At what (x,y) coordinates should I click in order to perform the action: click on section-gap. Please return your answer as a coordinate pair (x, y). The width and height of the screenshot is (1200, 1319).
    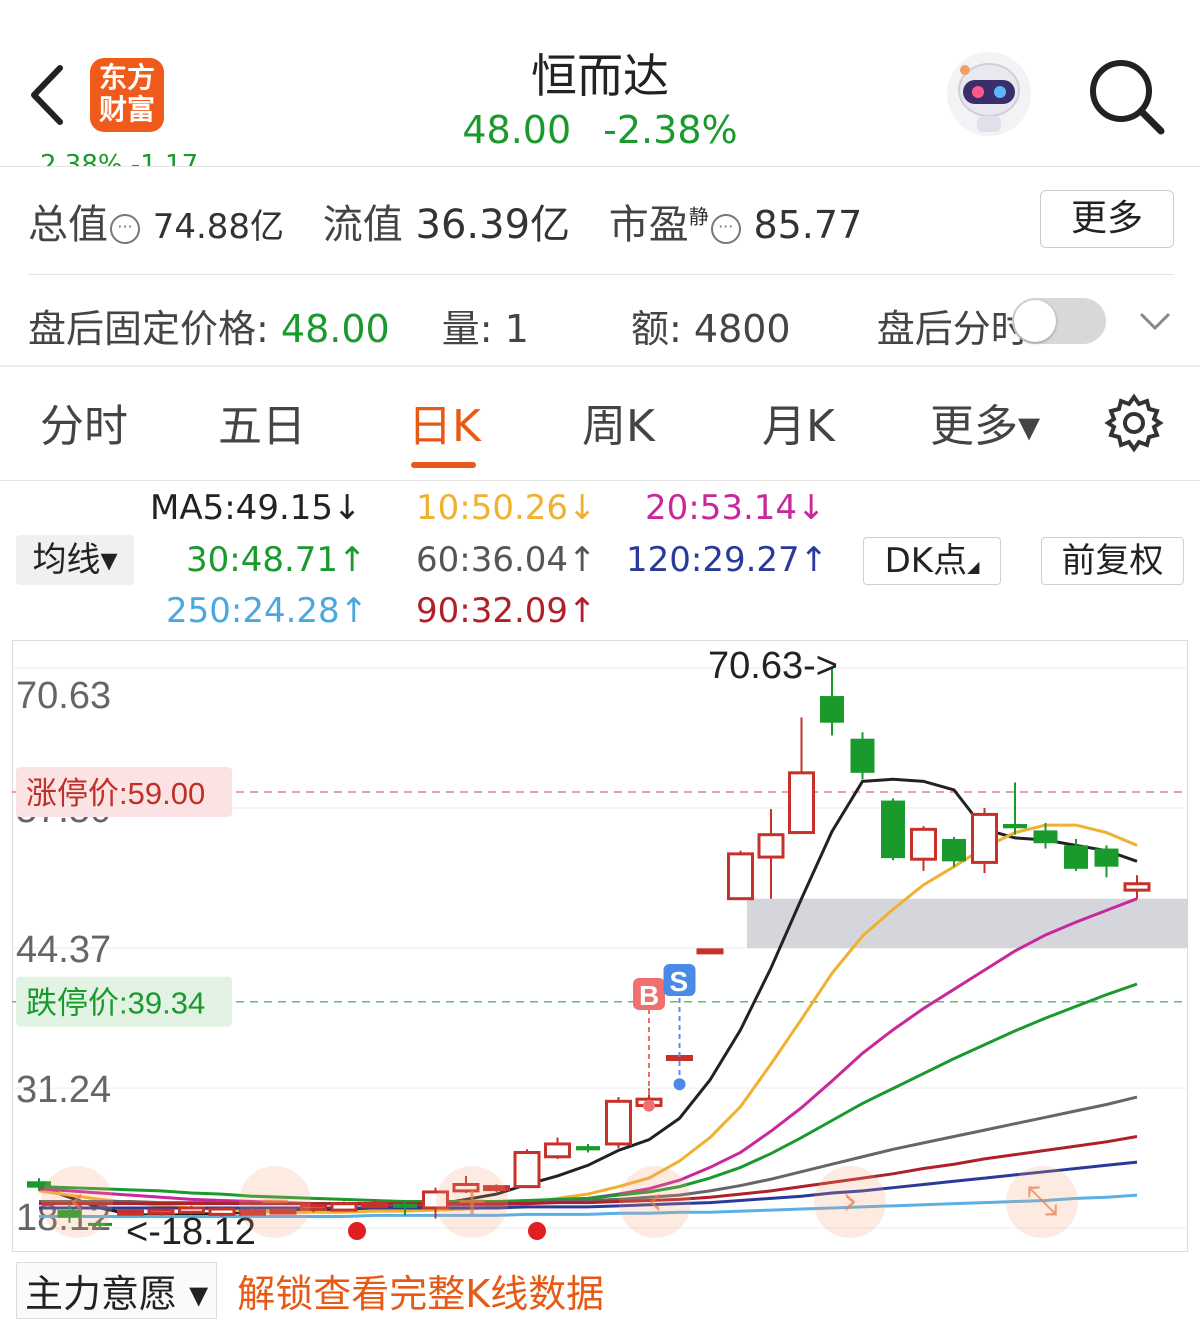
    Looking at the image, I should click on (600, 366).